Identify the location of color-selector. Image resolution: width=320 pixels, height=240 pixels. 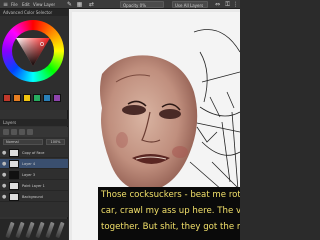
(34, 63).